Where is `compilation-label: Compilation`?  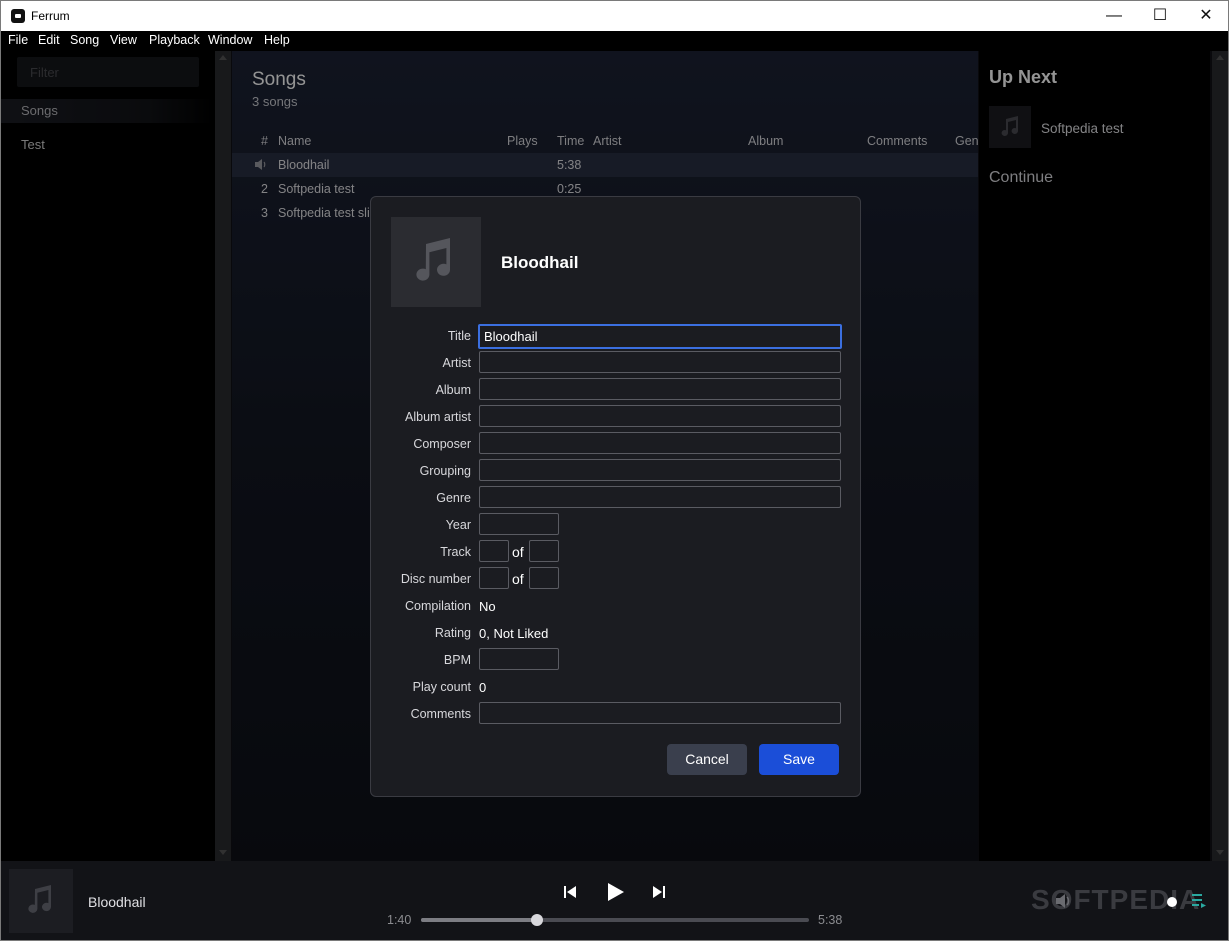 compilation-label: Compilation is located at coordinates (437, 606).